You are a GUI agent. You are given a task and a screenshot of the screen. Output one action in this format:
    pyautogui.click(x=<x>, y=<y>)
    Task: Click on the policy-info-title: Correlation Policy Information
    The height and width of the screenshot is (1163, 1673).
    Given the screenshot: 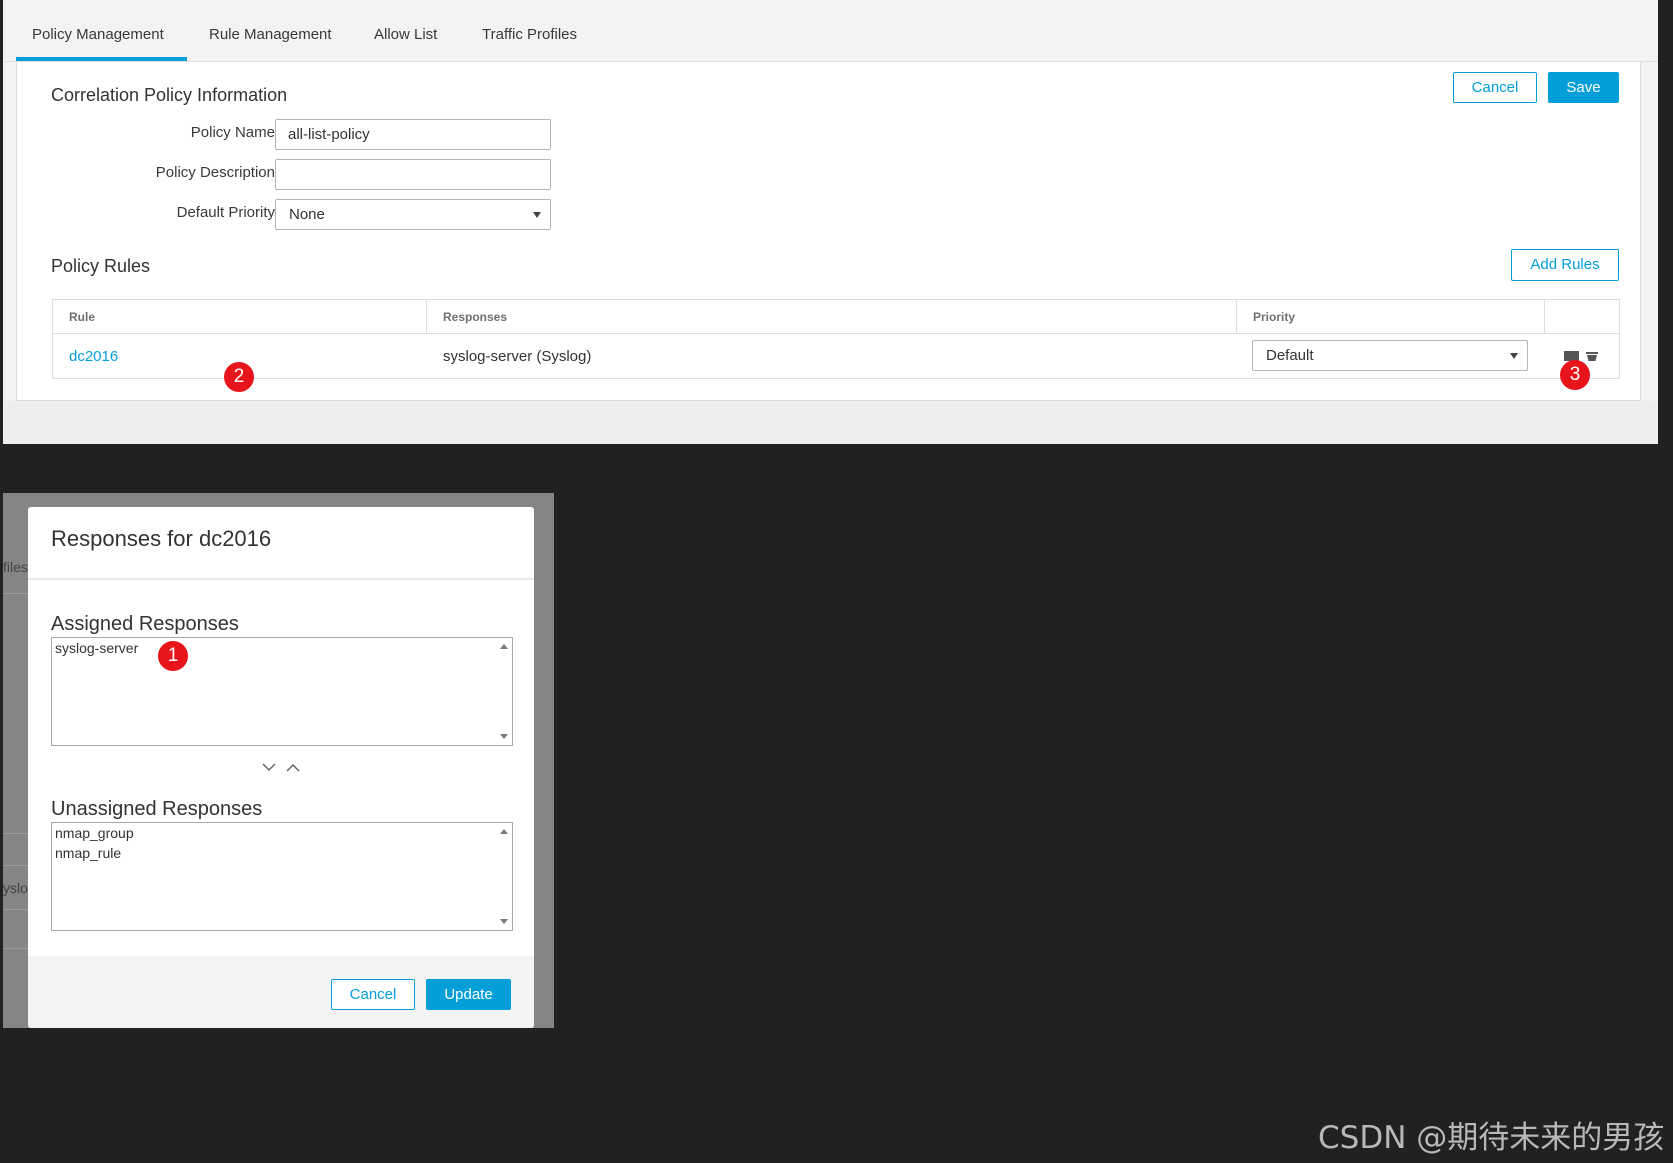 What is the action you would take?
    pyautogui.click(x=169, y=95)
    